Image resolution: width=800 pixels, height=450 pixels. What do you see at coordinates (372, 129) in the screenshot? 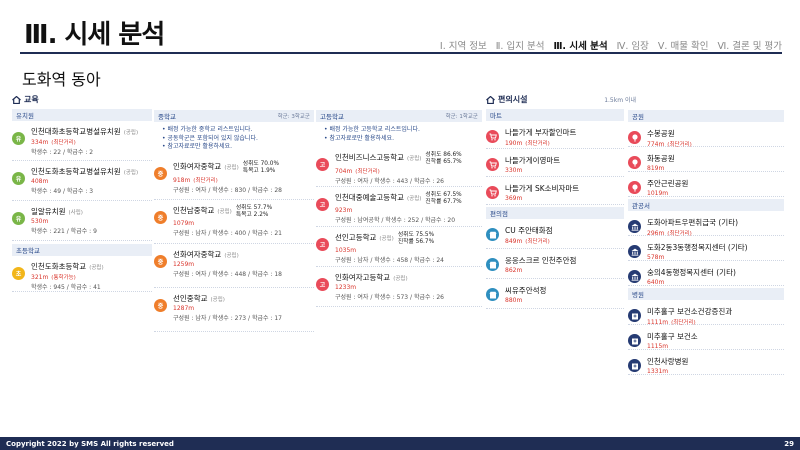
I see `note-item: • 배정 가능한 고등학교 리스트입니다.` at bounding box center [372, 129].